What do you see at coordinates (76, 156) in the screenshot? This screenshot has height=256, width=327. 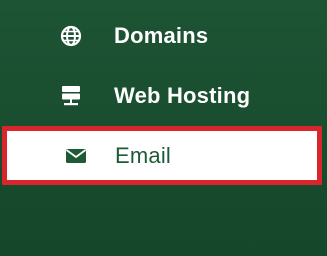 I see `envelope-icon` at bounding box center [76, 156].